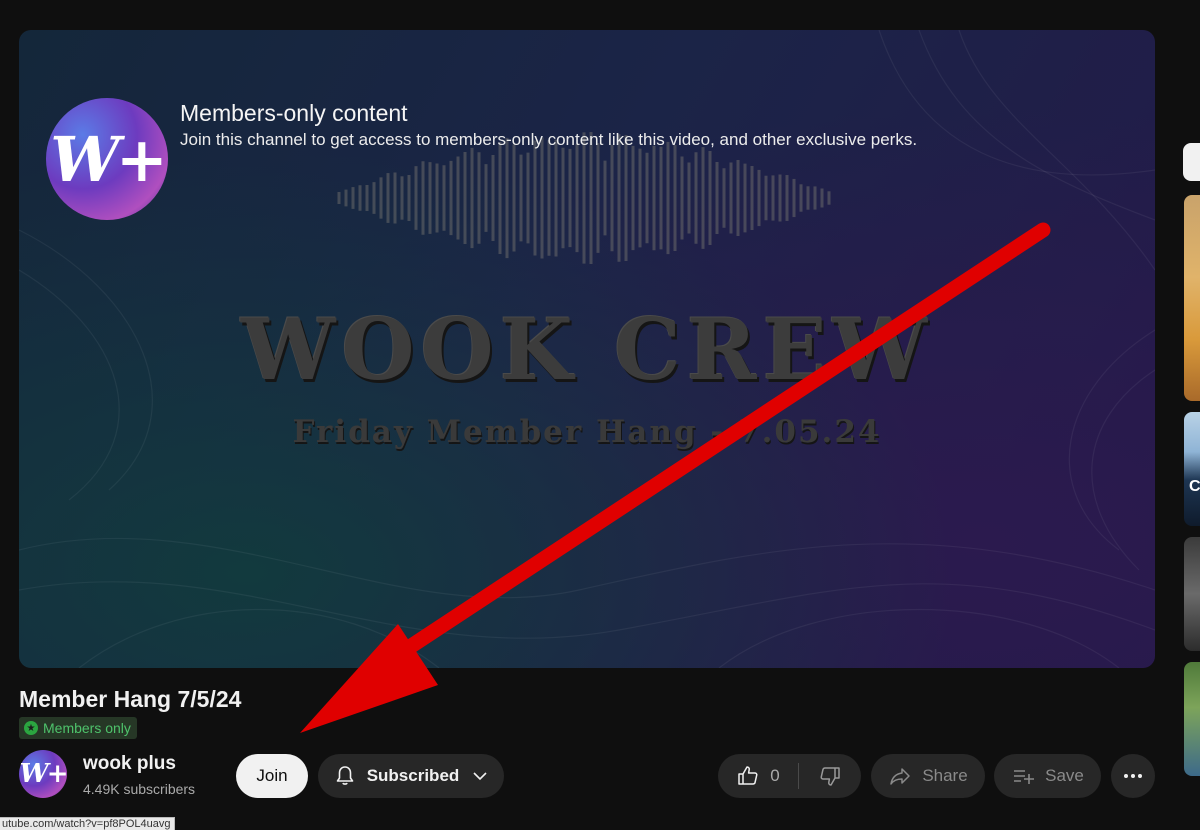 Image resolution: width=1200 pixels, height=830 pixels. I want to click on avatar-logo: W+, so click(44, 774).